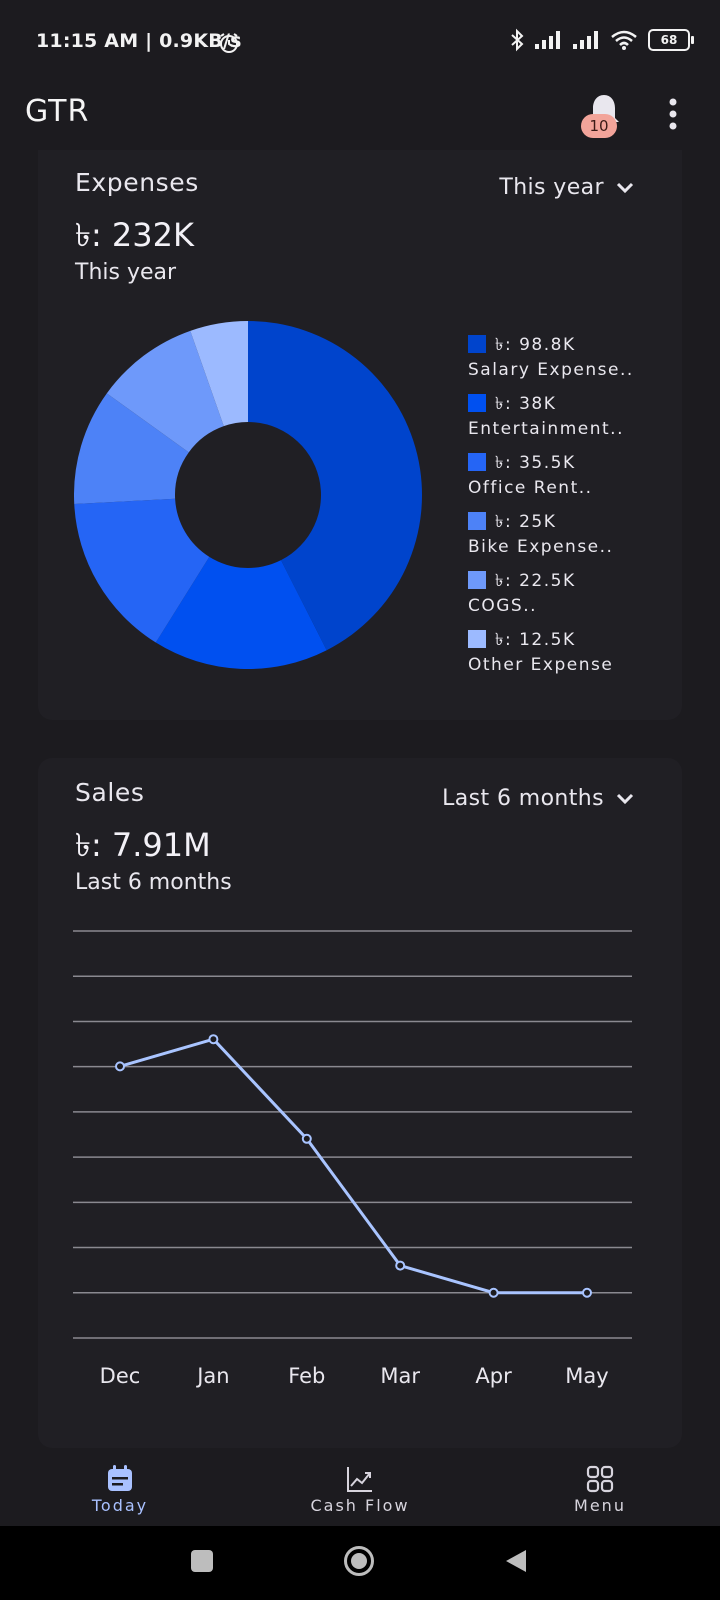 The image size is (720, 1600). What do you see at coordinates (137, 182) in the screenshot?
I see `expenses-title: Expenses` at bounding box center [137, 182].